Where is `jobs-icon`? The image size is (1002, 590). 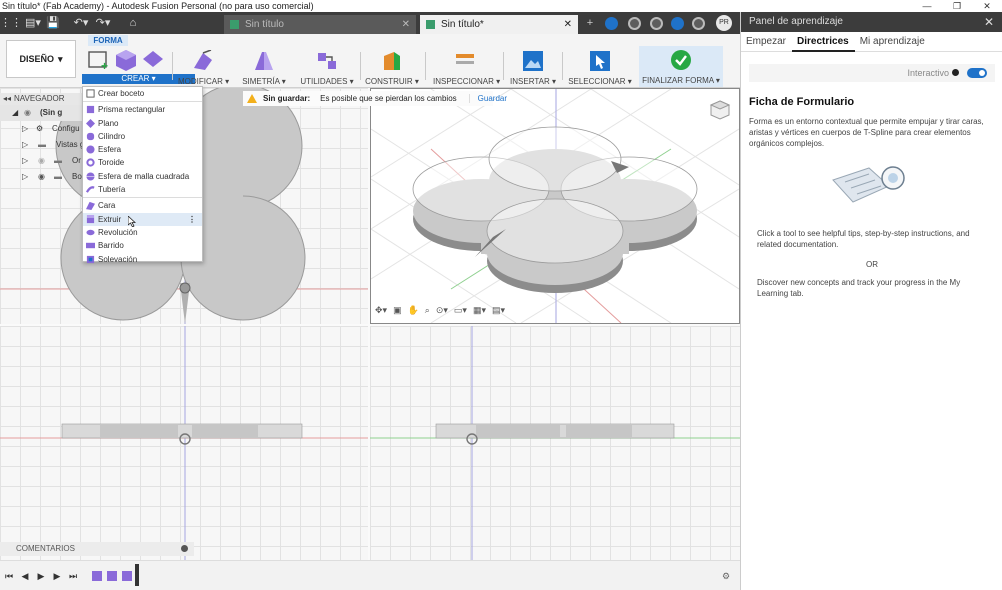
jobs-icon is located at coordinates (656, 23).